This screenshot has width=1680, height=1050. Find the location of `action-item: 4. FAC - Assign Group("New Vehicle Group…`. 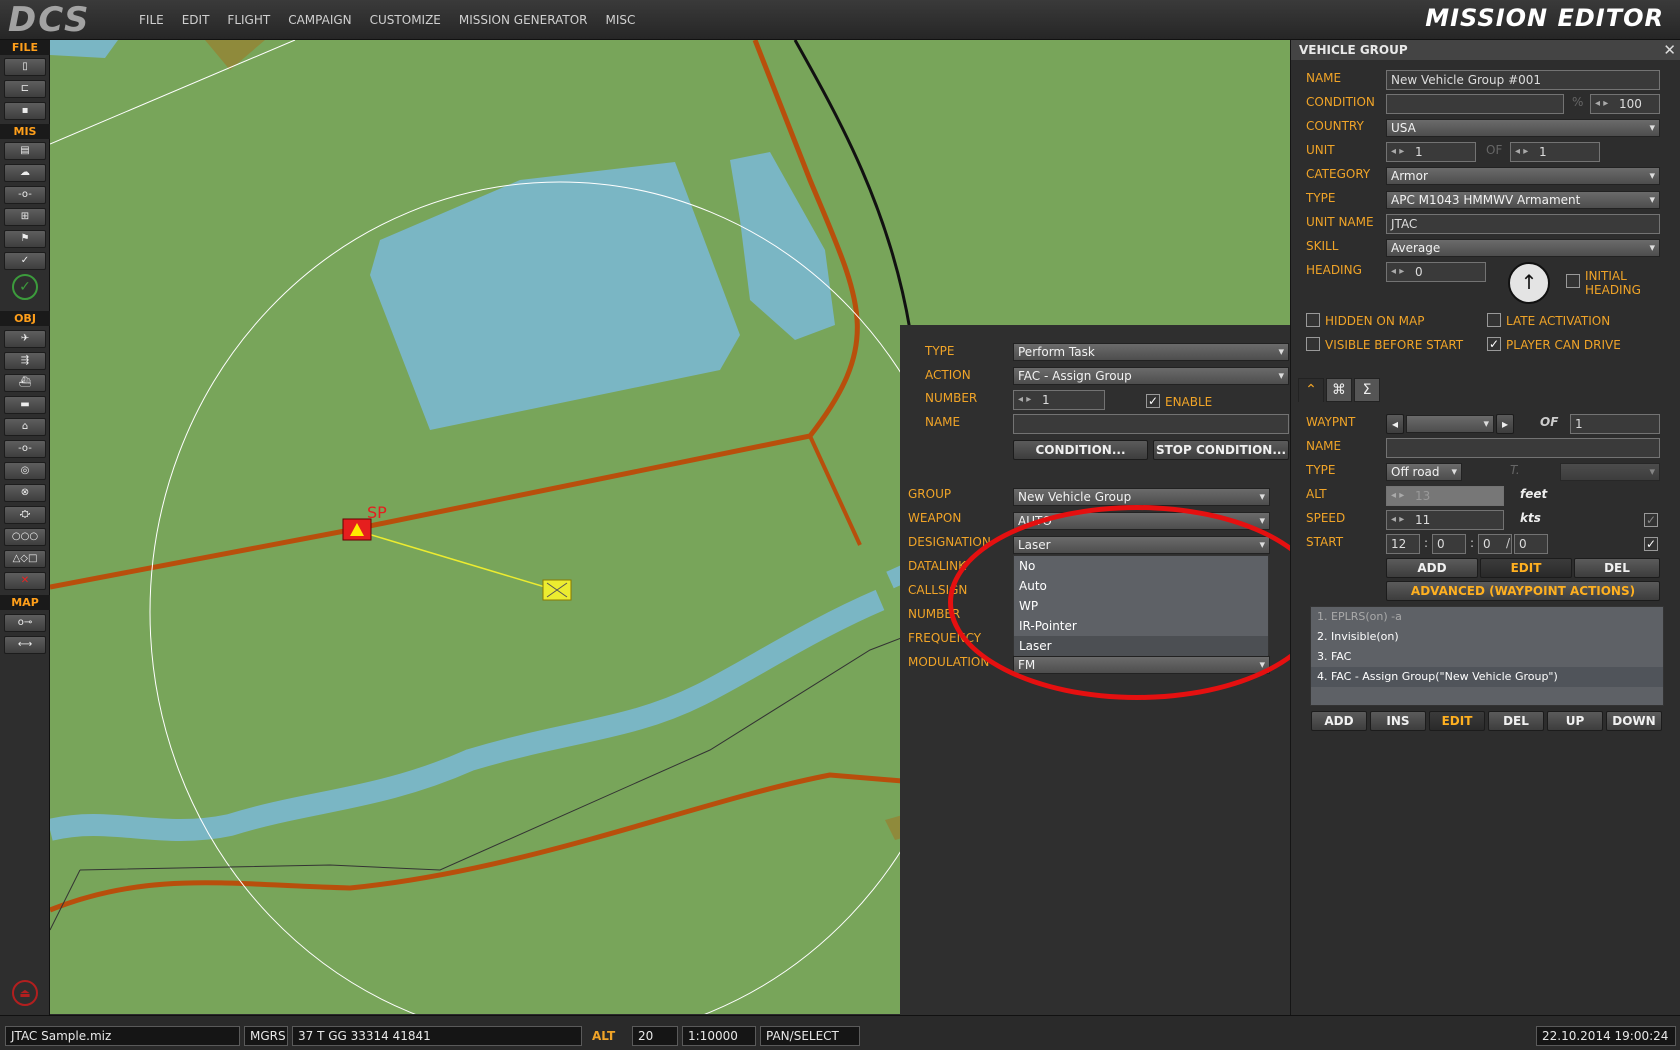

action-item: 4. FAC - Assign Group("New Vehicle Group… is located at coordinates (1487, 677).